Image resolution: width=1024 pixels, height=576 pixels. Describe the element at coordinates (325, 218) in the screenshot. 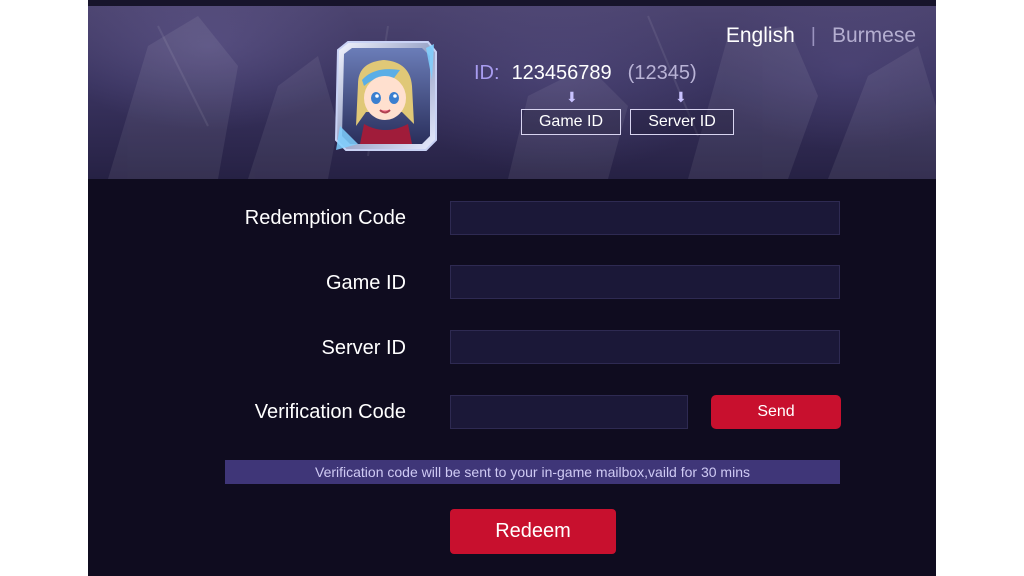

I see `redemption-code-label: Redemption Code` at that location.